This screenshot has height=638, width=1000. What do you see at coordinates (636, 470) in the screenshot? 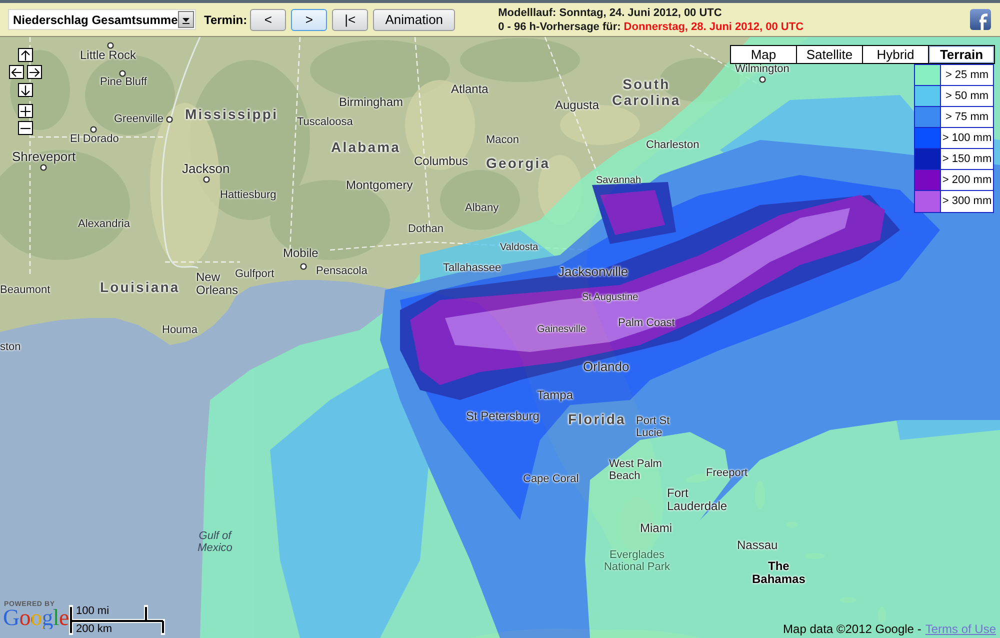
I see `city-label: West Palm Beach` at bounding box center [636, 470].